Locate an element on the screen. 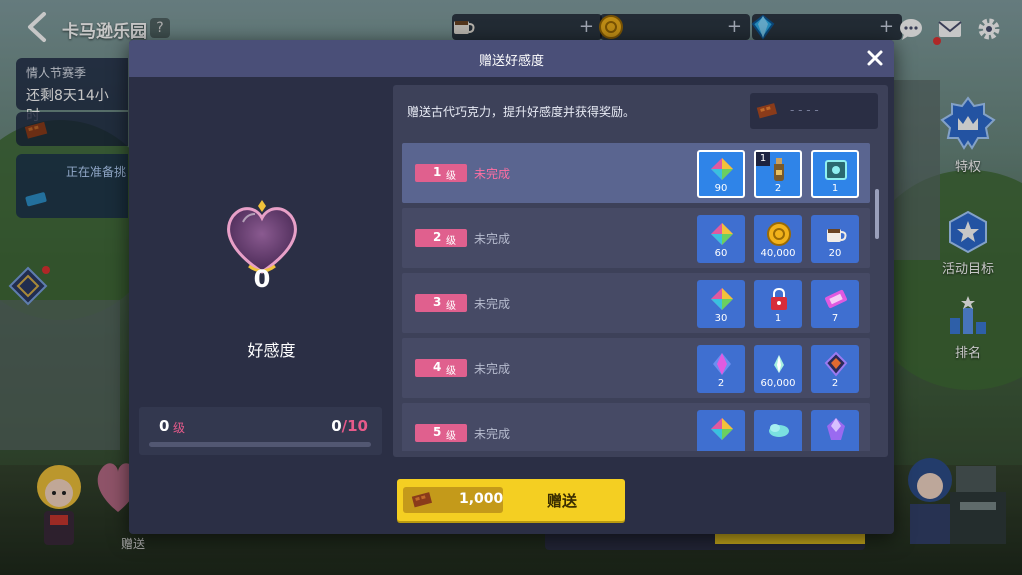 This screenshot has width=1022, height=575. small-gem-icon is located at coordinates (779, 364).